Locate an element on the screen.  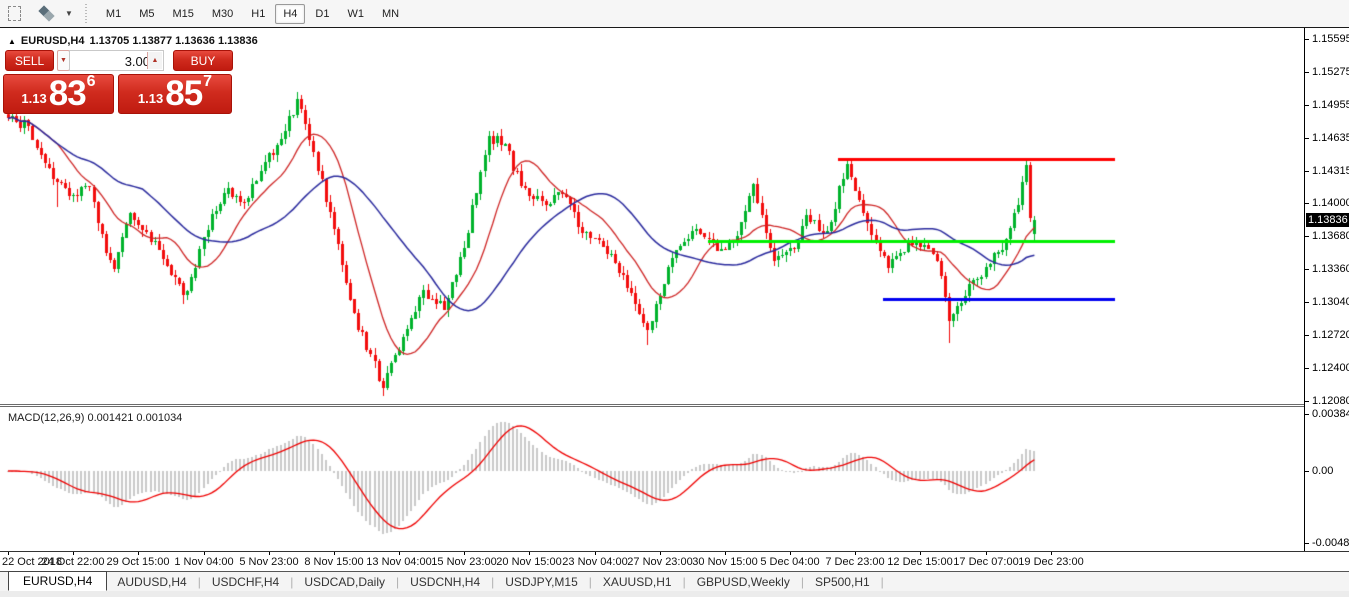
current-price-badge: 1.13836 is located at coordinates (1327, 220).